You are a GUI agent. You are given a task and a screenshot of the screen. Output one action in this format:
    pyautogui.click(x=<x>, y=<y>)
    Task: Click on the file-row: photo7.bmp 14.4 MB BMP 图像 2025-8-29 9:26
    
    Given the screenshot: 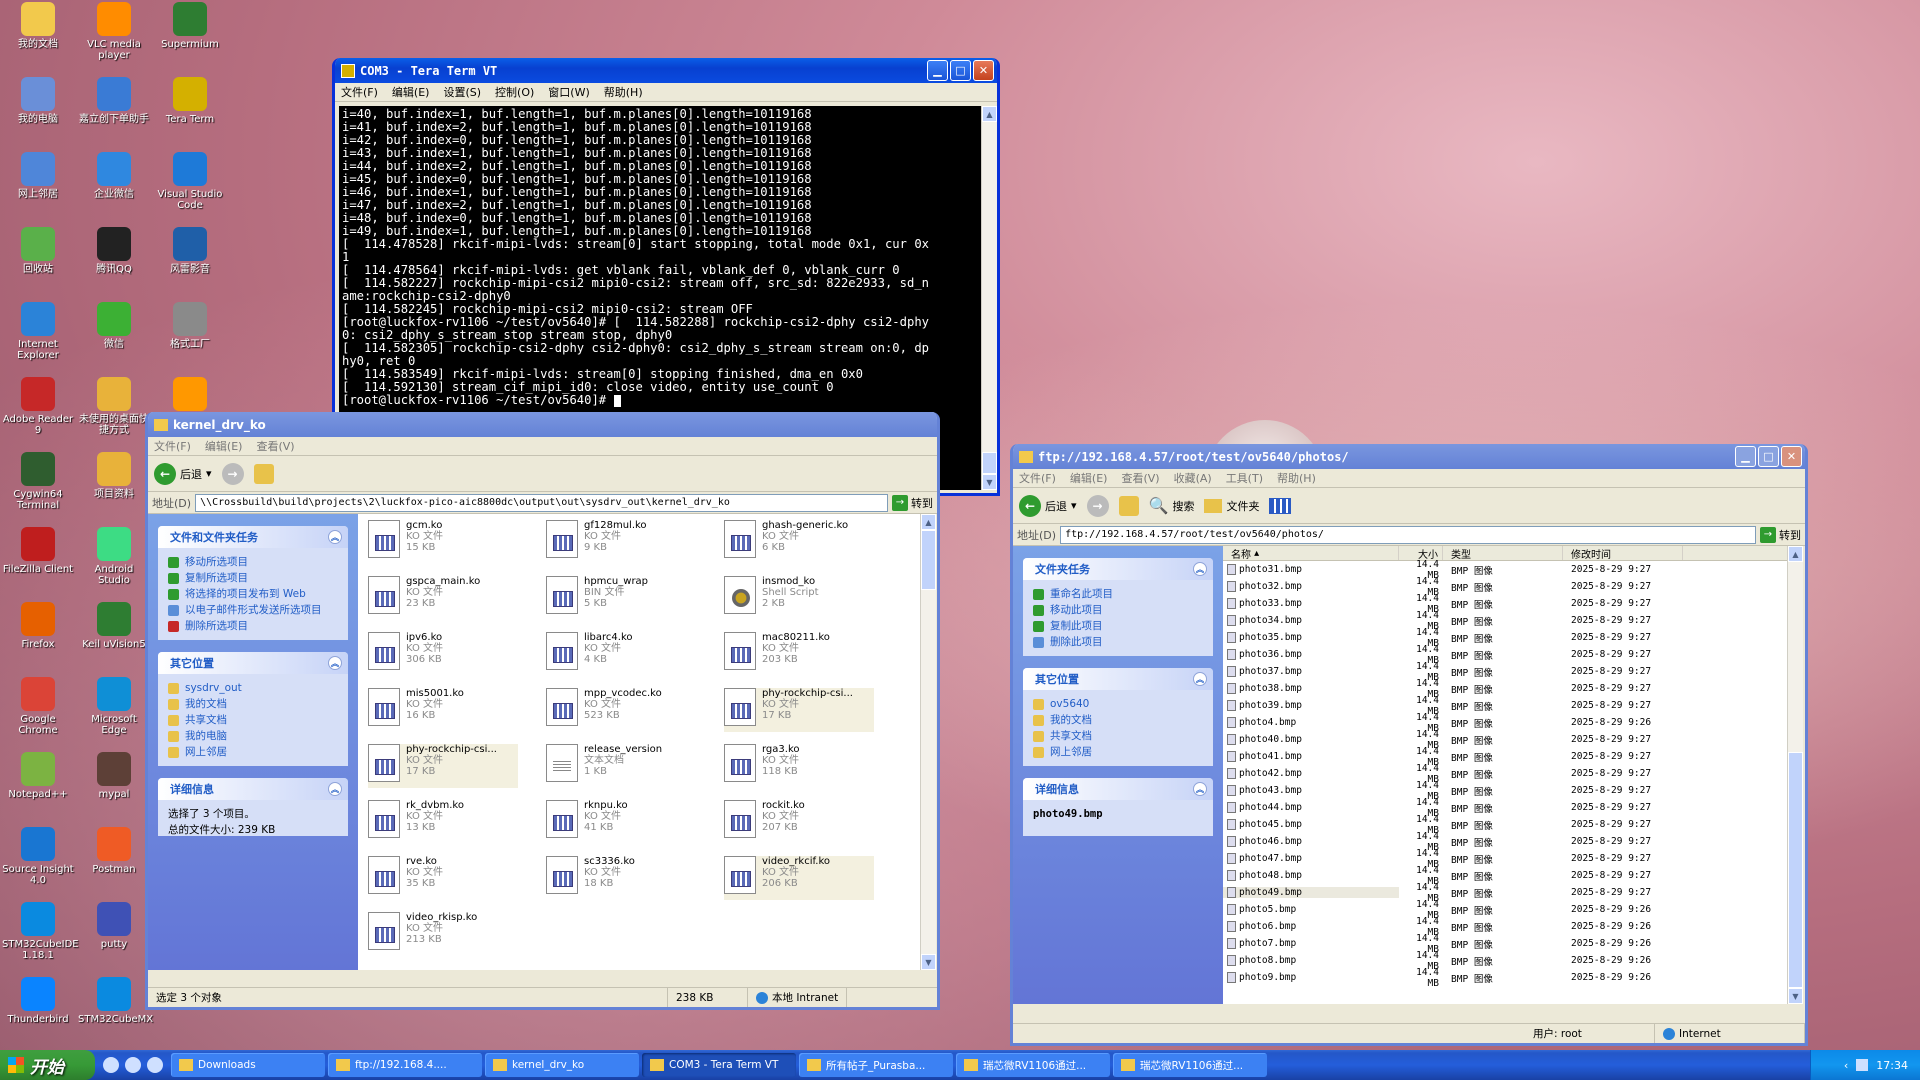 What is the action you would take?
    pyautogui.click(x=1505, y=944)
    